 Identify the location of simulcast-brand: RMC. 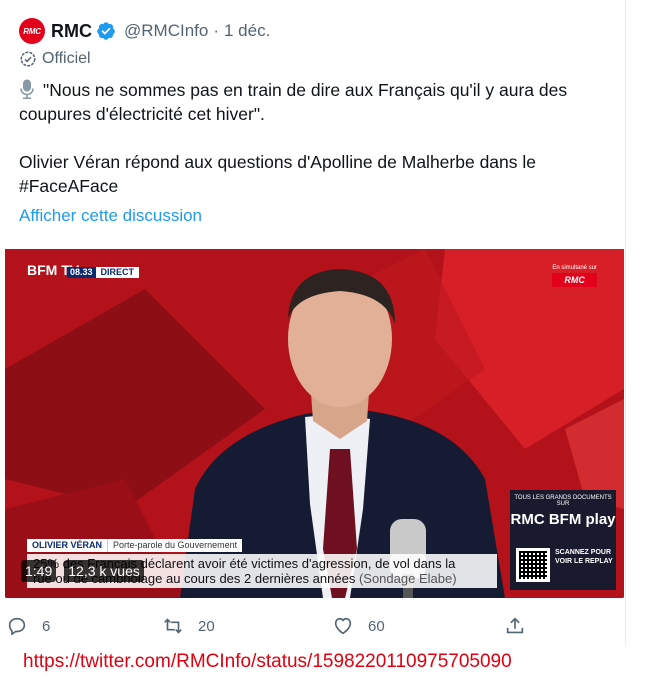
(574, 280).